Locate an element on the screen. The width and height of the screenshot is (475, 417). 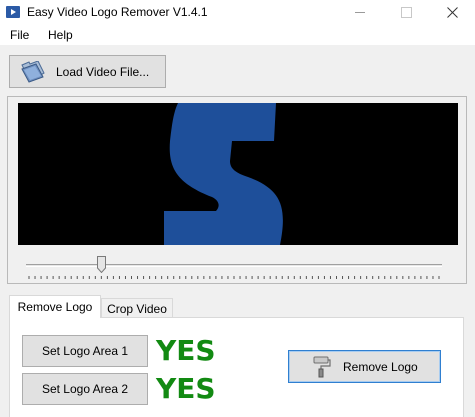
close-button is located at coordinates (452, 12).